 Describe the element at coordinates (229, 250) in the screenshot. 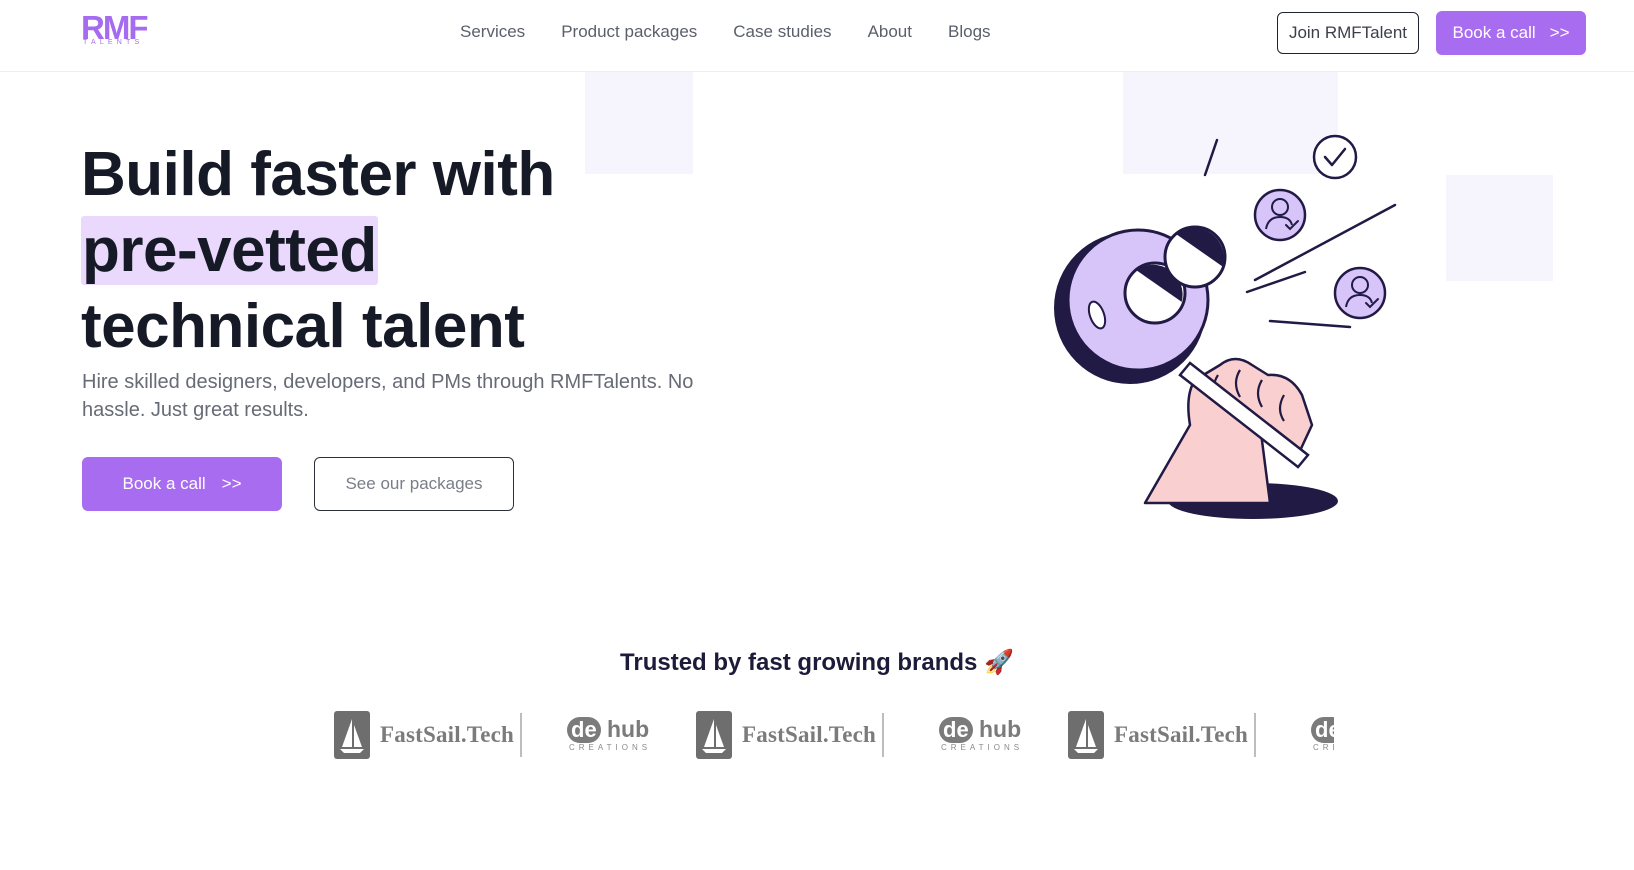

I see `hero-heading-highlight: pre-vetted` at that location.